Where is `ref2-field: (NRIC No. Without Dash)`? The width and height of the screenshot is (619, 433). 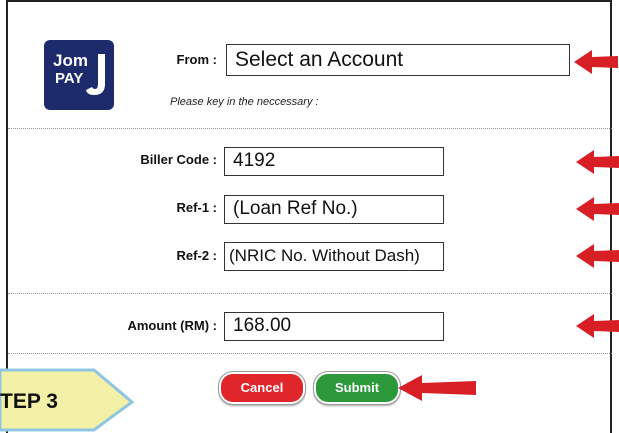 ref2-field: (NRIC No. Without Dash) is located at coordinates (334, 256).